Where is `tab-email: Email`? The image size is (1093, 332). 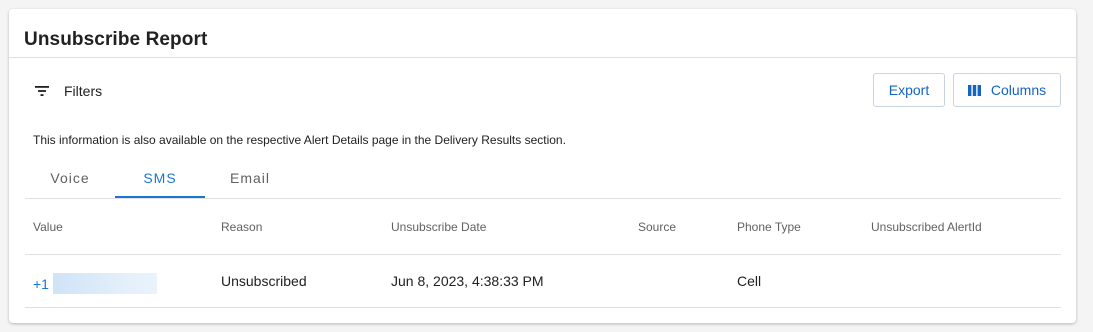 tab-email: Email is located at coordinates (250, 178).